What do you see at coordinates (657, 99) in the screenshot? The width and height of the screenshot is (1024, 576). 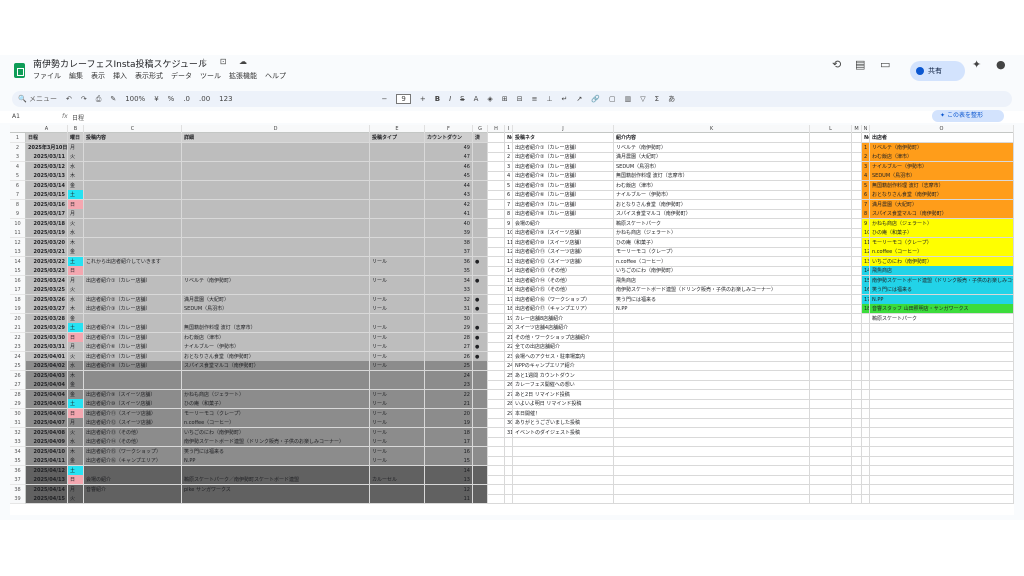 I see `function-icon: Σ` at bounding box center [657, 99].